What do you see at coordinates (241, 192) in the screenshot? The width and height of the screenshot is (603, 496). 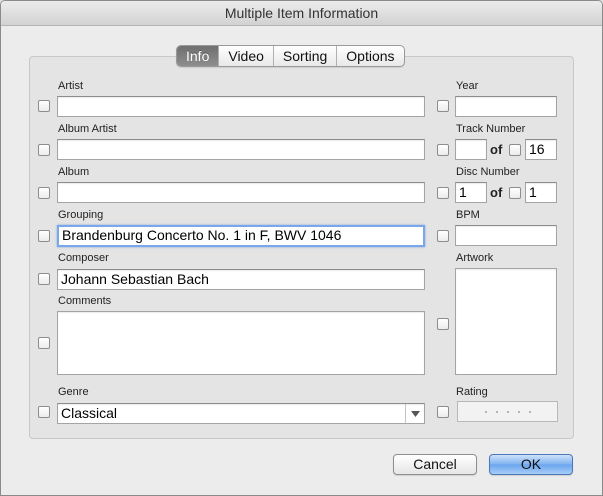 I see `album-field` at bounding box center [241, 192].